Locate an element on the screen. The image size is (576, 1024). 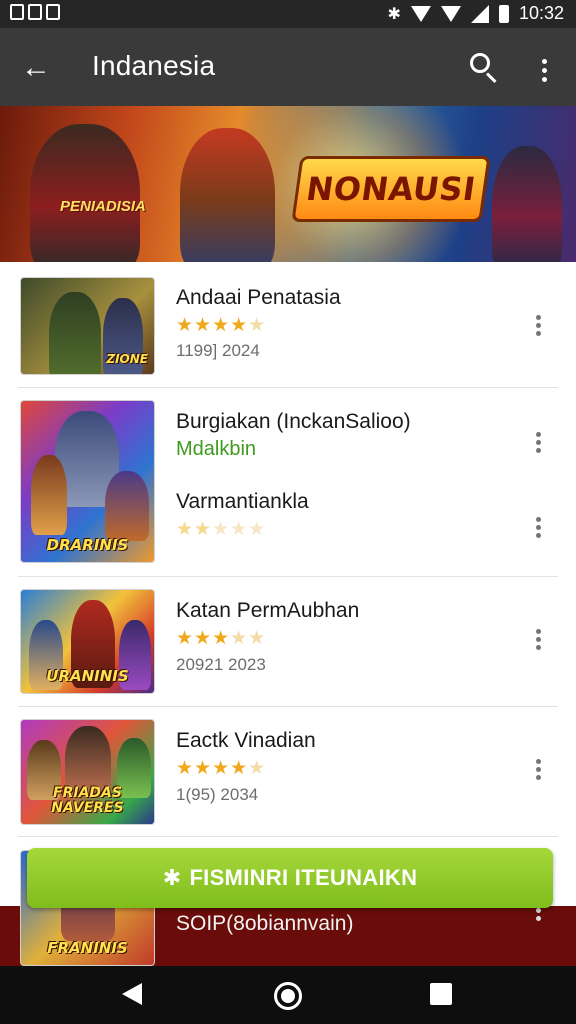
app-thumbnail: DRARINIS is located at coordinates (87, 481).